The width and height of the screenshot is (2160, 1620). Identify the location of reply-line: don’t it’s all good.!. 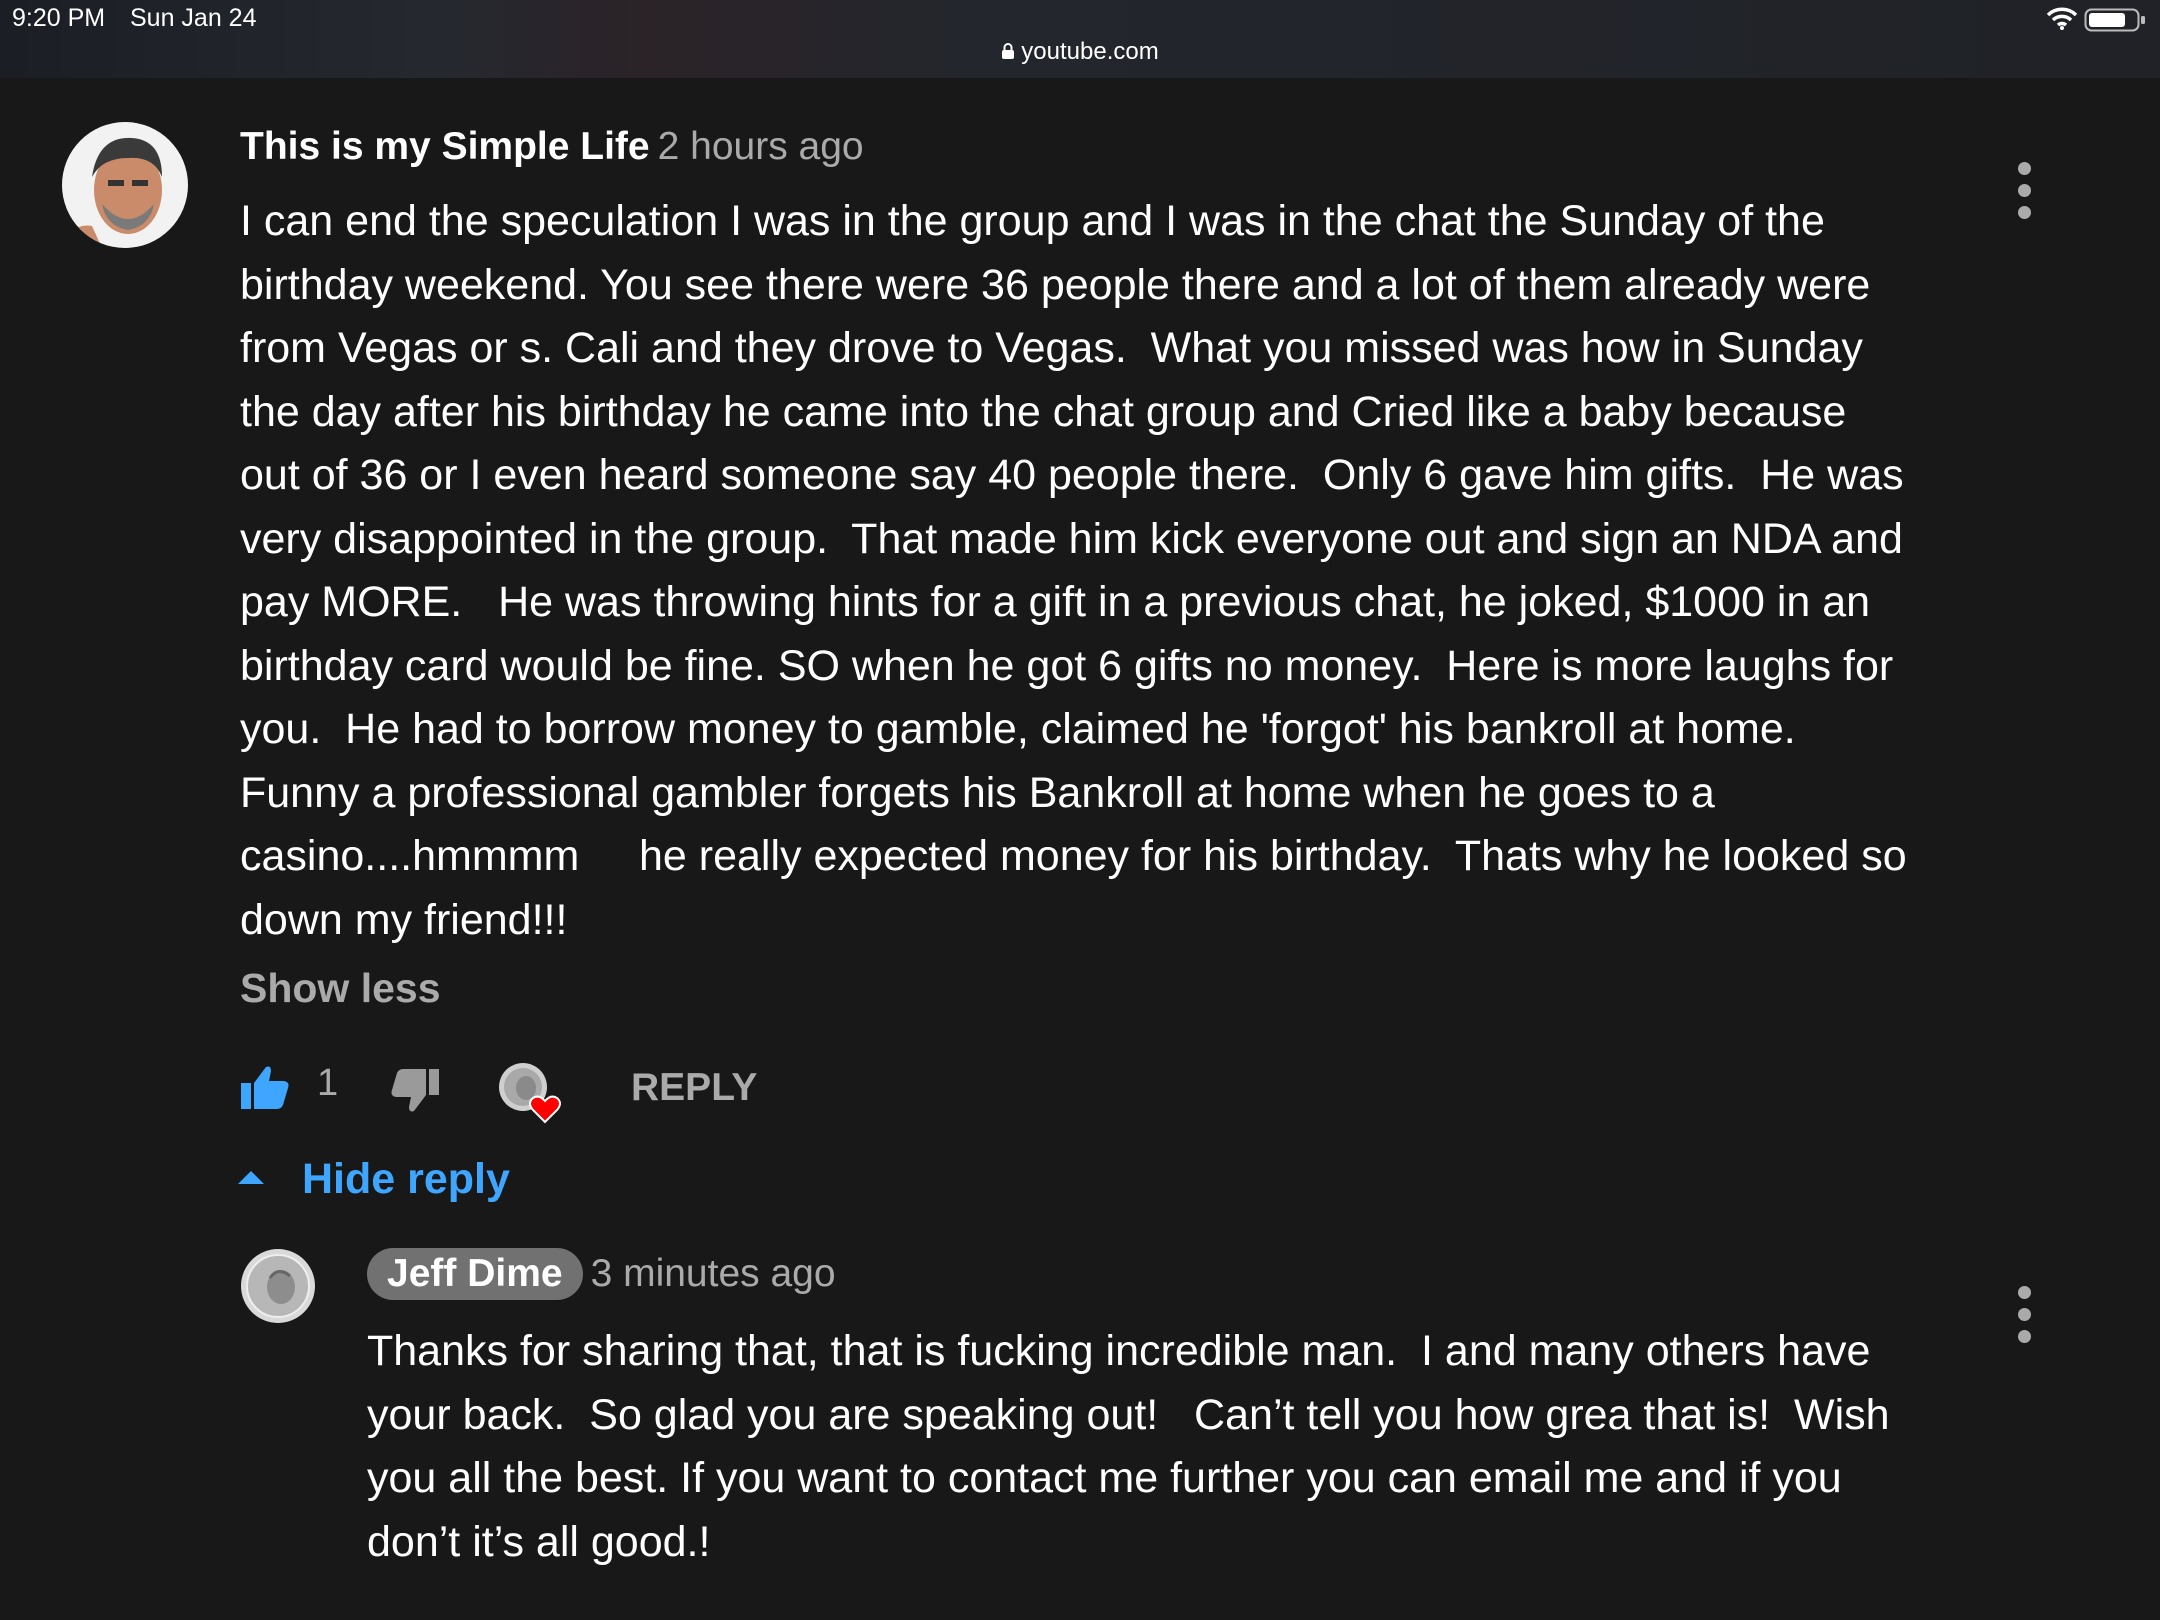
(539, 1541).